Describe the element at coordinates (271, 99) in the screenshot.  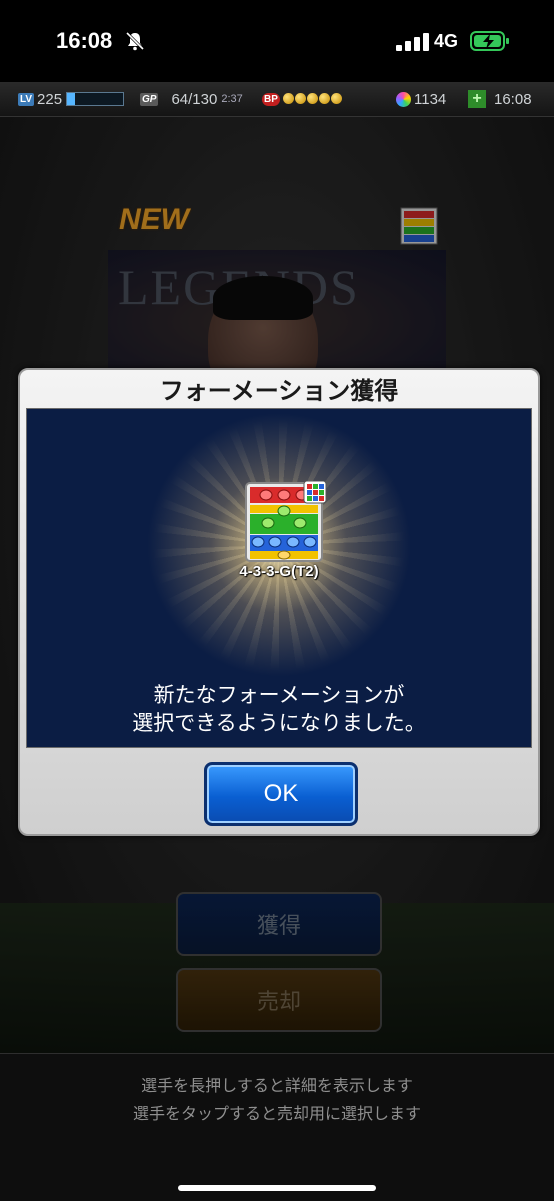
I see `bp-tag: BP` at that location.